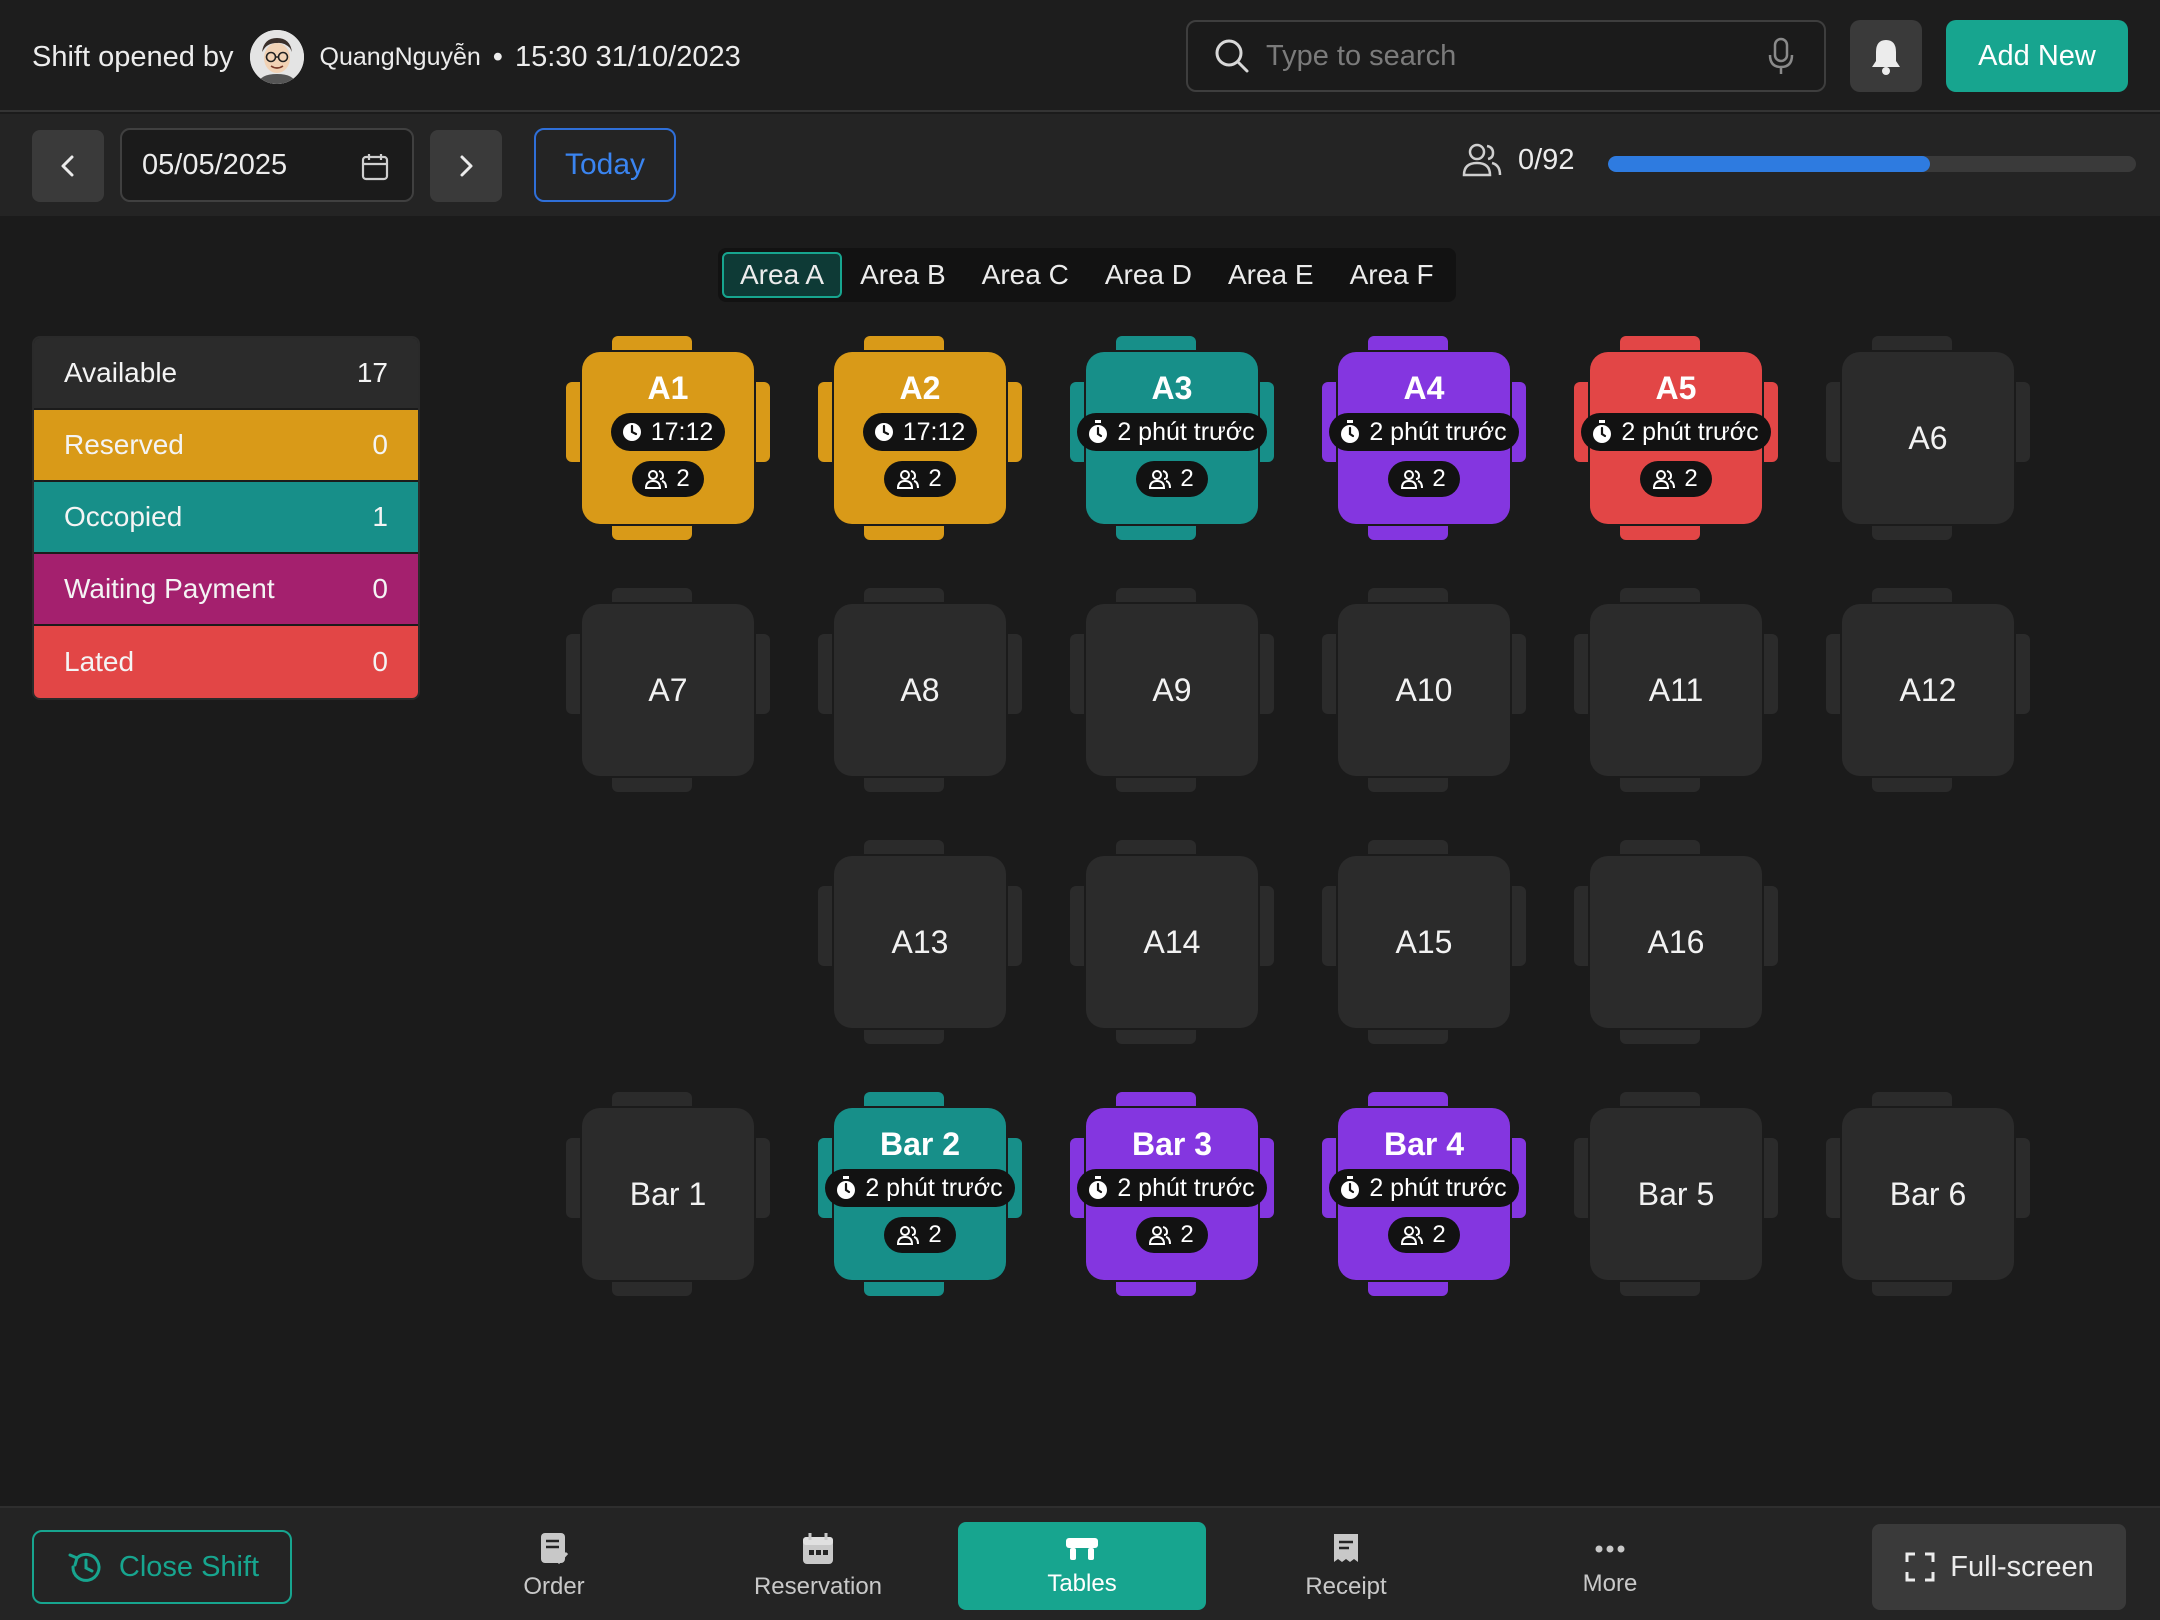  I want to click on table-top: A12, so click(1928, 690).